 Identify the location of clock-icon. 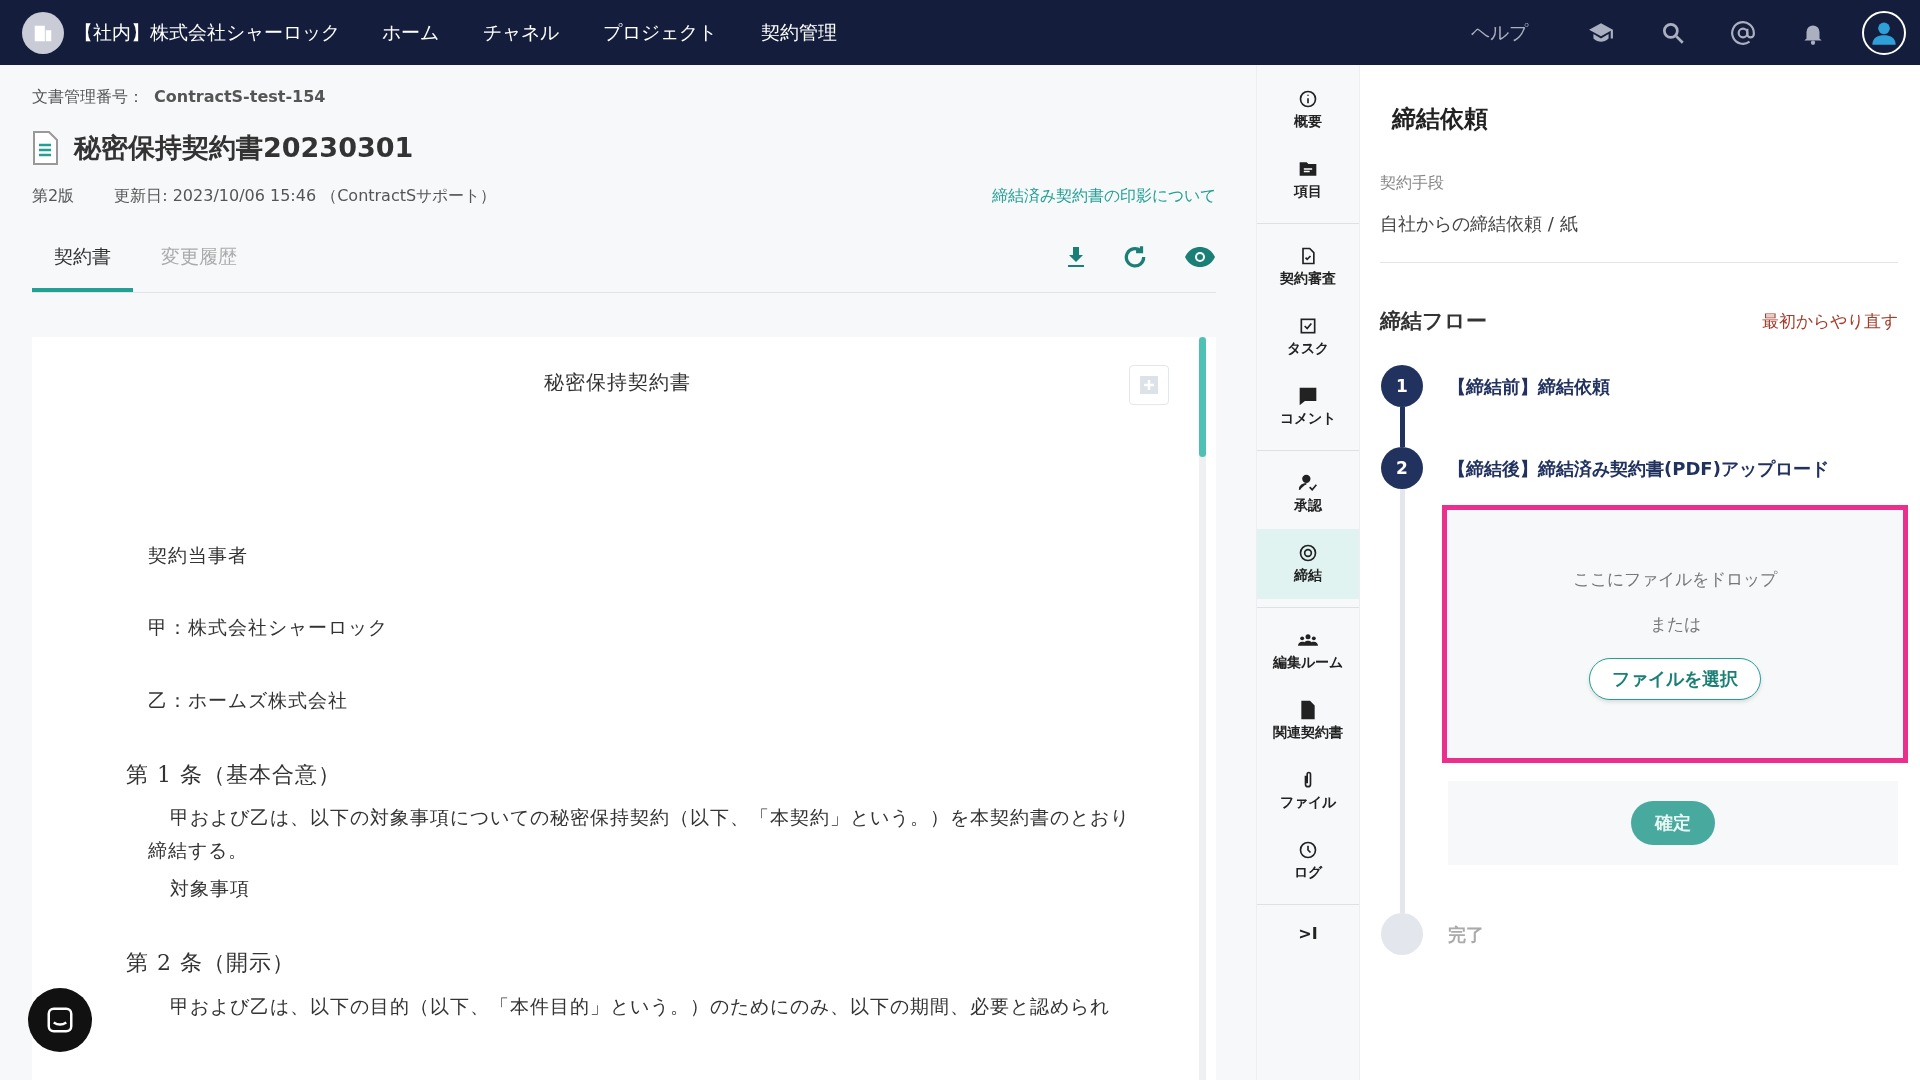
(1308, 850).